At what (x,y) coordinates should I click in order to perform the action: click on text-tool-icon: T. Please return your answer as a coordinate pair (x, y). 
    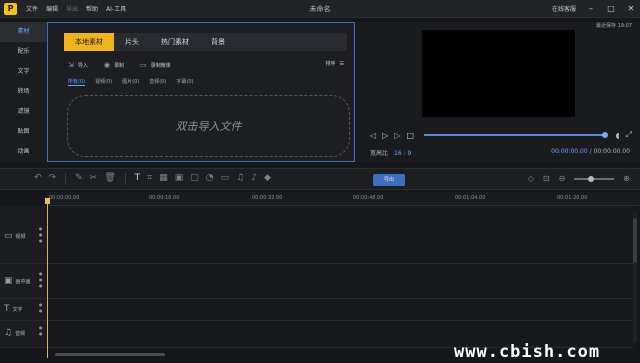
    Looking at the image, I should click on (138, 179).